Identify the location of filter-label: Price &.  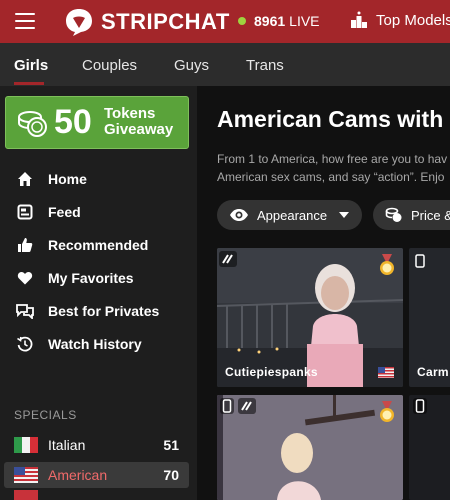
(430, 215).